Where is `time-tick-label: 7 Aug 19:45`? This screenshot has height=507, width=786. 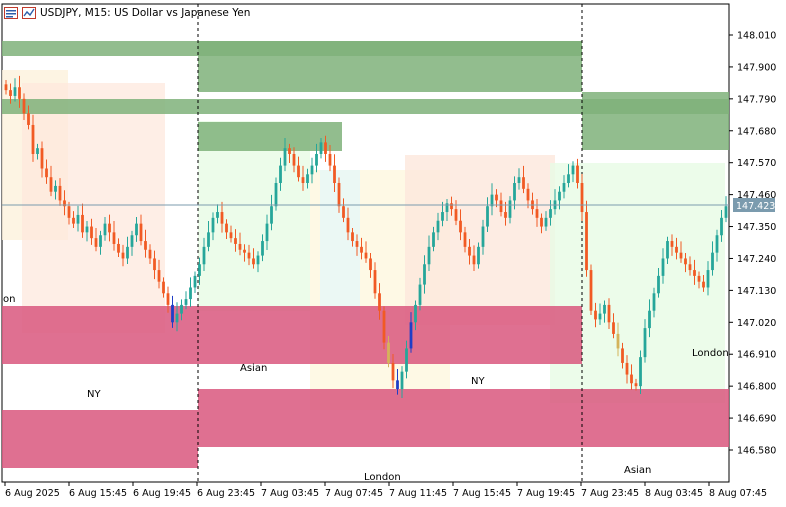
time-tick-label: 7 Aug 19:45 is located at coordinates (546, 493).